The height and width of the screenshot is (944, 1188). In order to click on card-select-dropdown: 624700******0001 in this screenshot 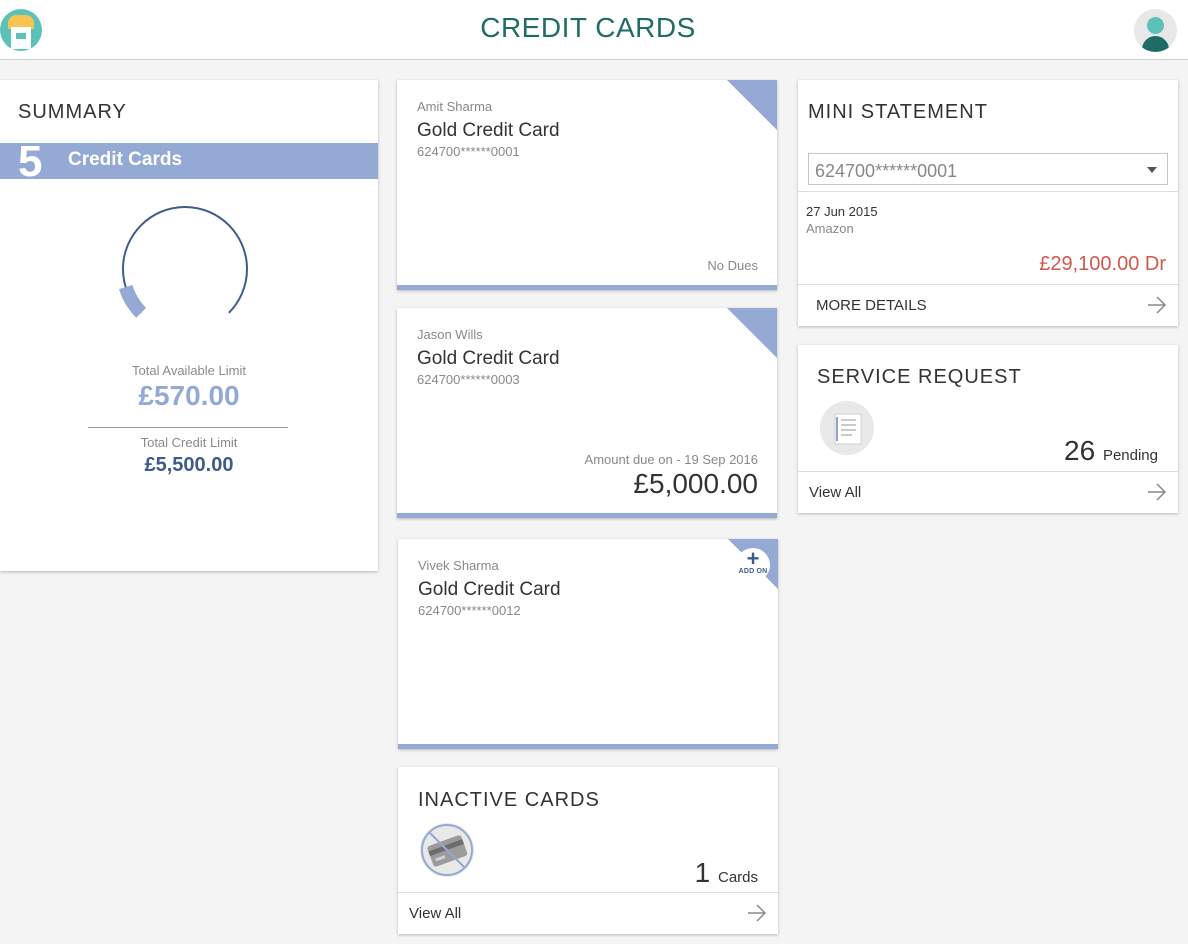, I will do `click(988, 169)`.